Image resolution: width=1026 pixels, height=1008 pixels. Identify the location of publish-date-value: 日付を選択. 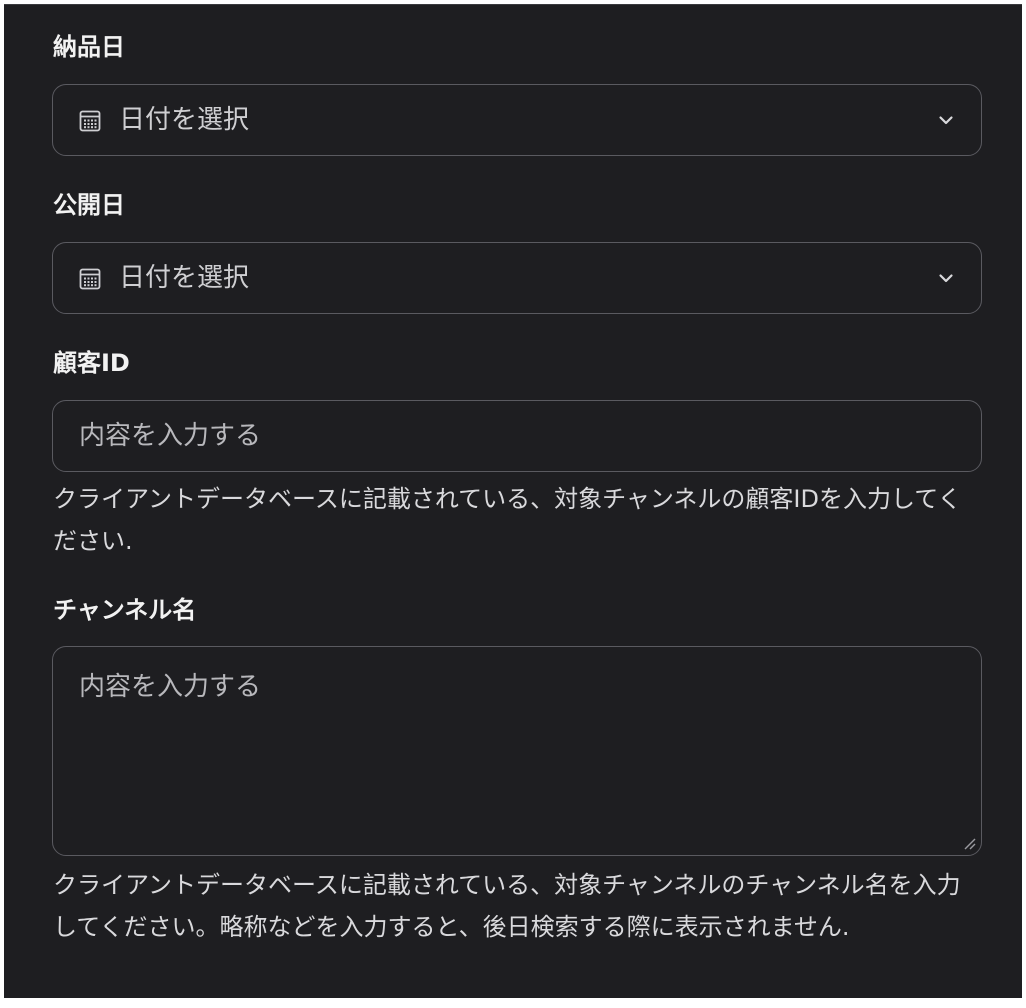
(184, 278).